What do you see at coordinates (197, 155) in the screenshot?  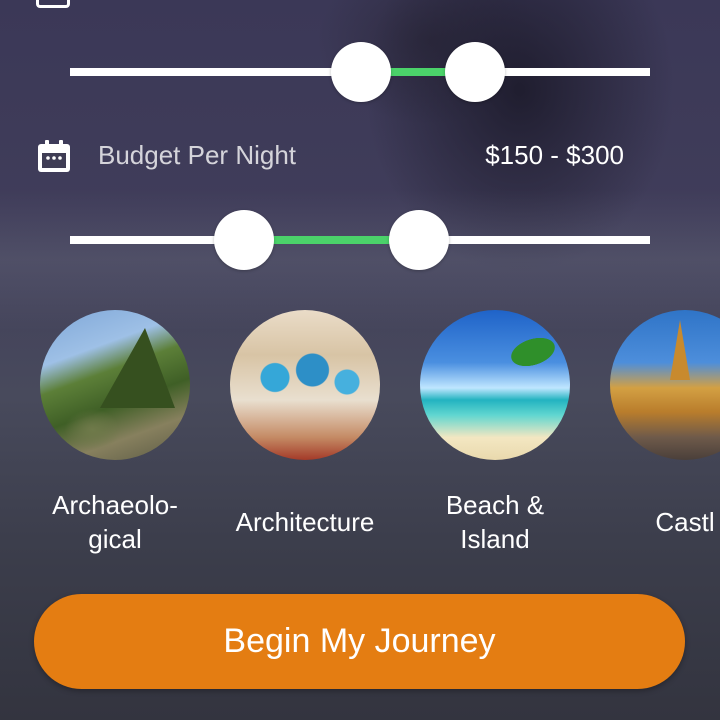 I see `budget-label: Budget Per Night` at bounding box center [197, 155].